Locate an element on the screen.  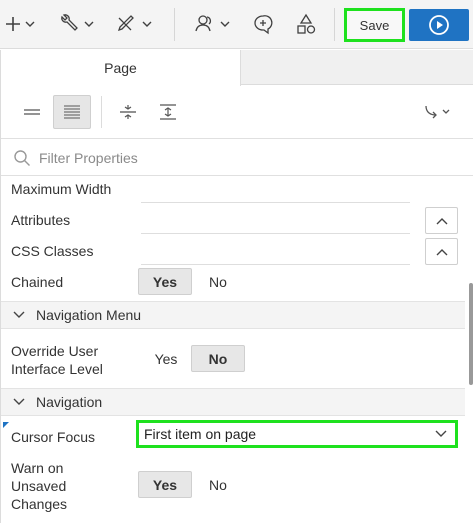
utilities-menu-button is located at coordinates (78, 24).